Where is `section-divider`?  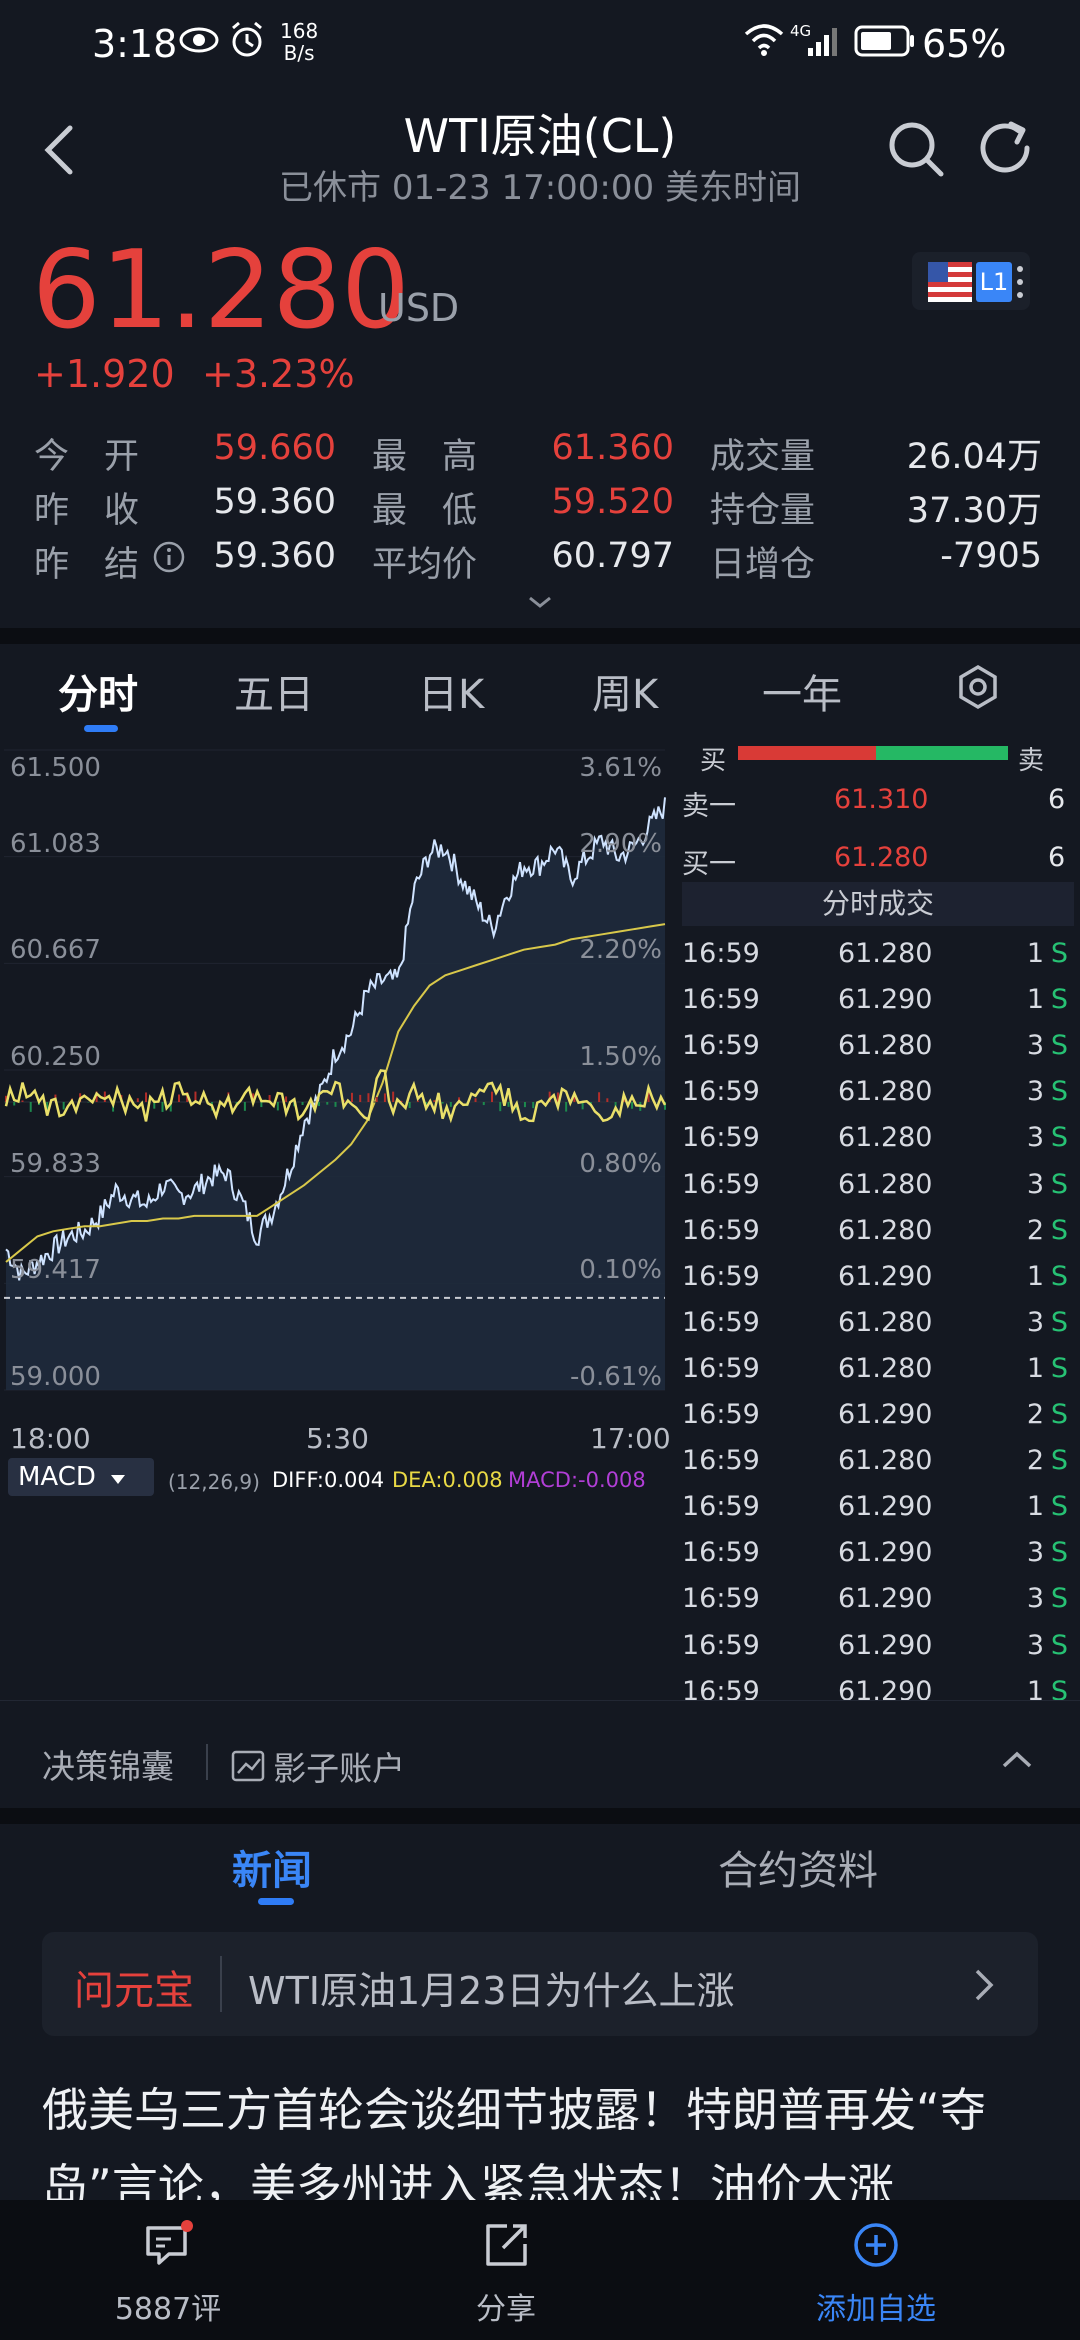 section-divider is located at coordinates (540, 636).